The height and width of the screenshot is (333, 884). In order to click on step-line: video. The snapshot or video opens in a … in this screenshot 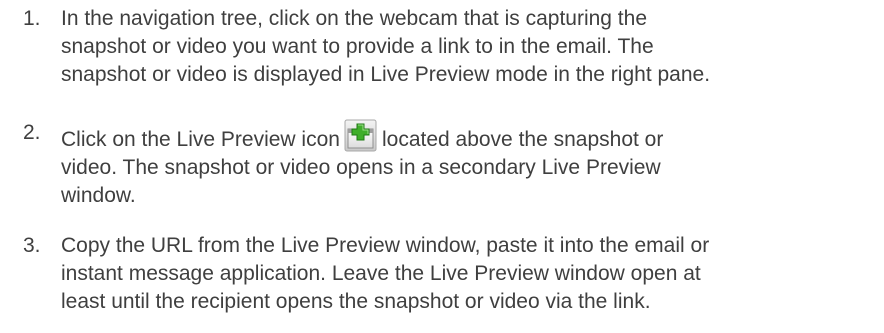, I will do `click(361, 167)`.